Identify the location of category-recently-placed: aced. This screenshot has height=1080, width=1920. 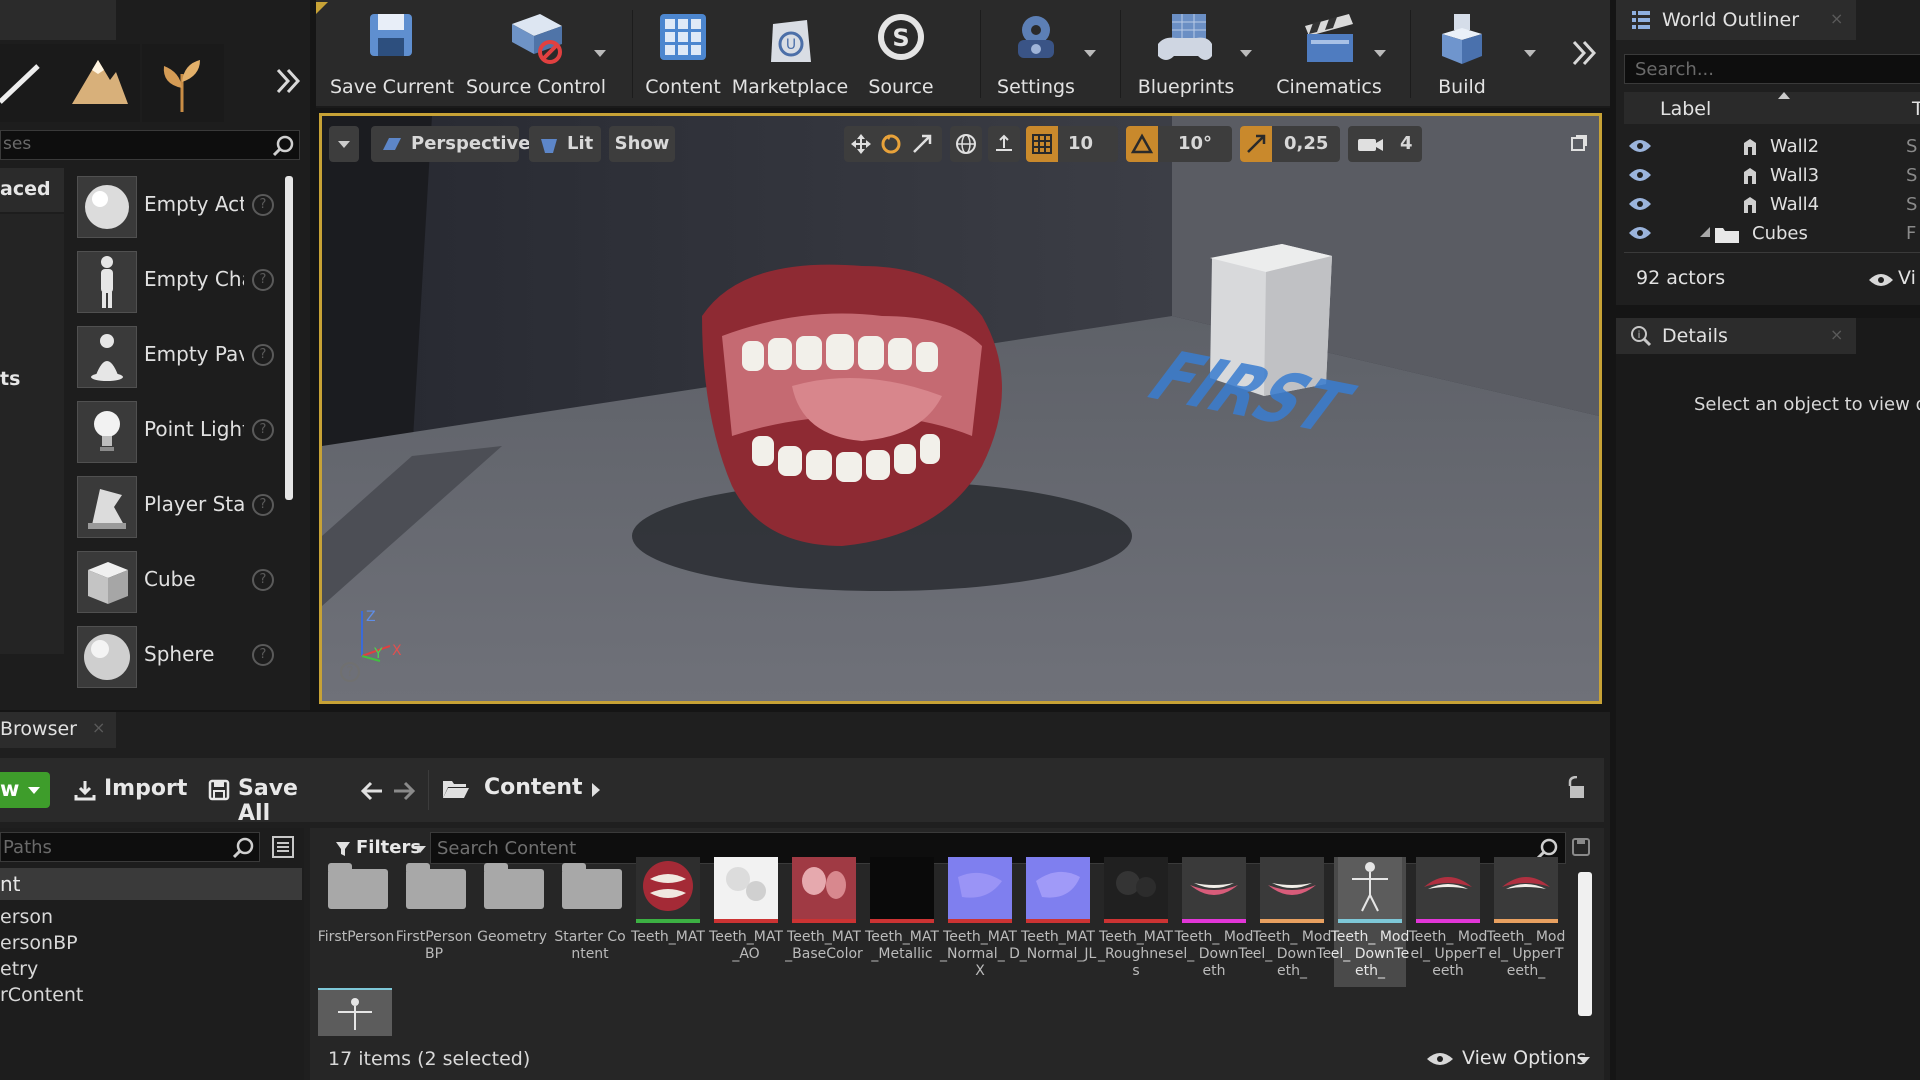
(32, 190).